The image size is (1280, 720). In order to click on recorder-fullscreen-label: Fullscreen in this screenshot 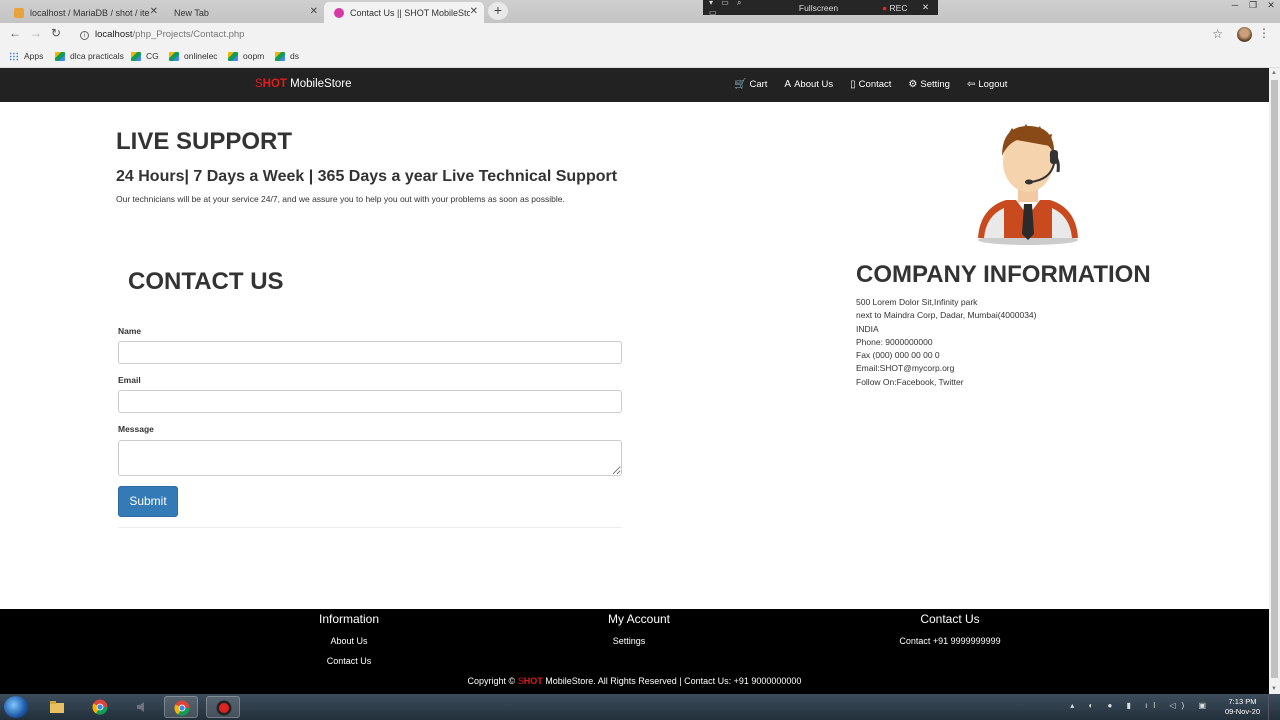, I will do `click(818, 7)`.